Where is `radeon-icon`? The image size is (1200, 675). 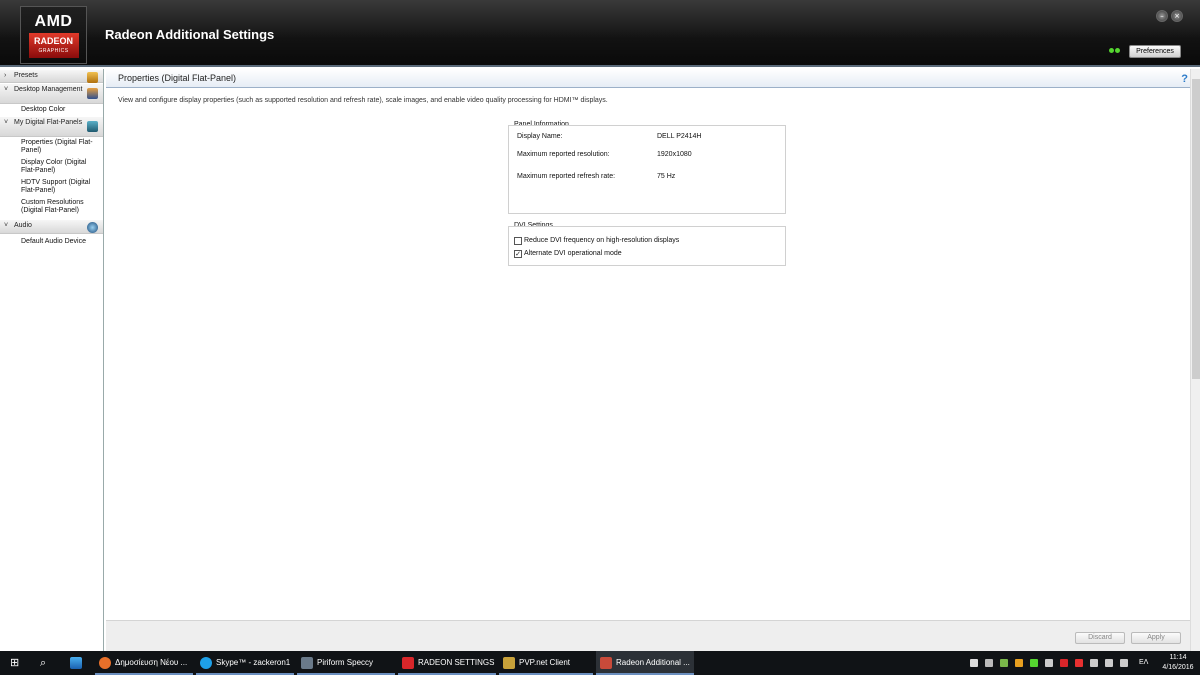
radeon-icon is located at coordinates (408, 663).